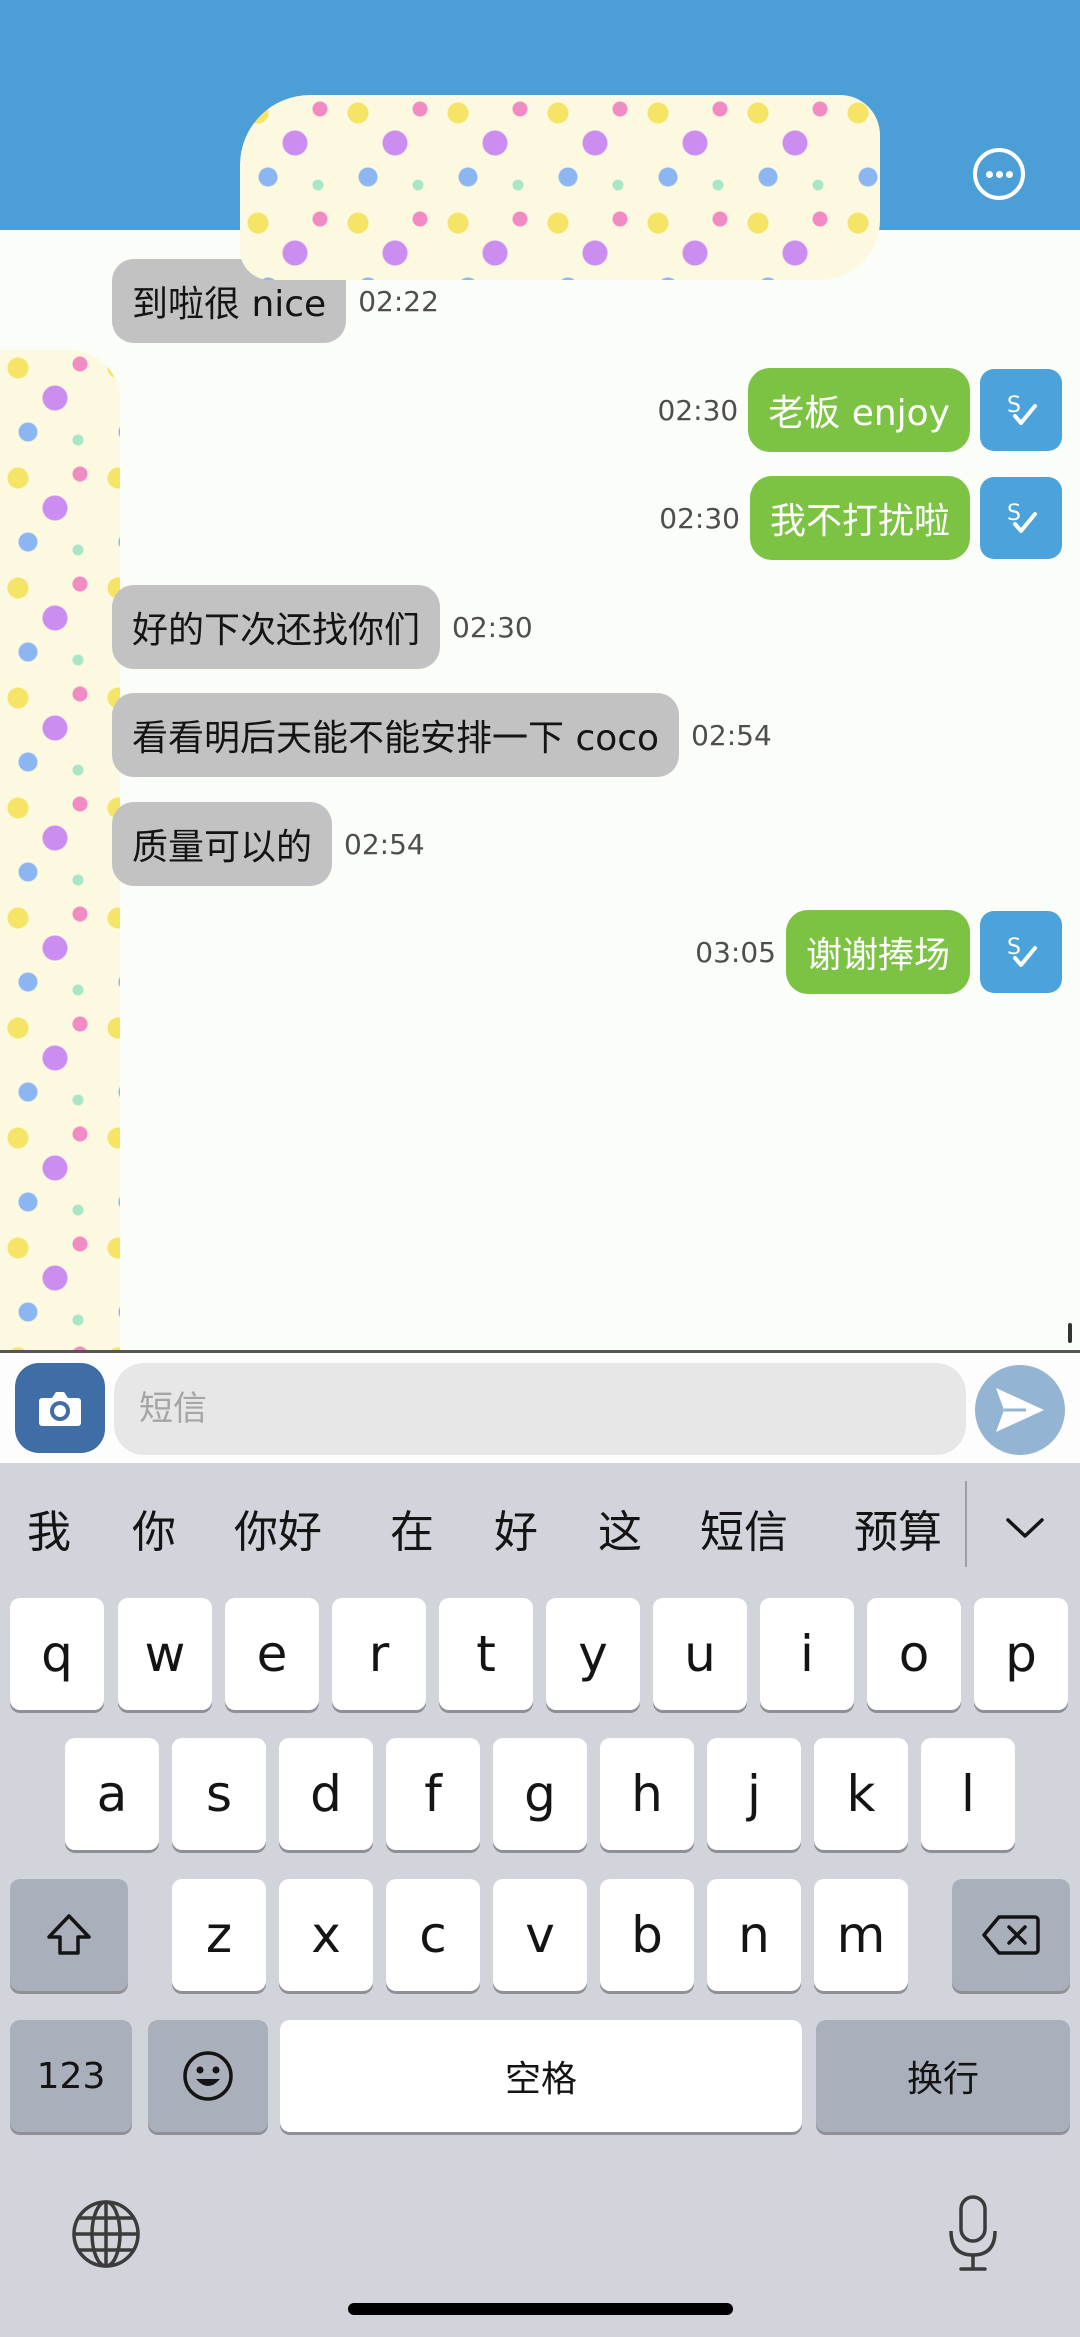 The width and height of the screenshot is (1080, 2337). I want to click on chevron-down-icon, so click(1025, 1528).